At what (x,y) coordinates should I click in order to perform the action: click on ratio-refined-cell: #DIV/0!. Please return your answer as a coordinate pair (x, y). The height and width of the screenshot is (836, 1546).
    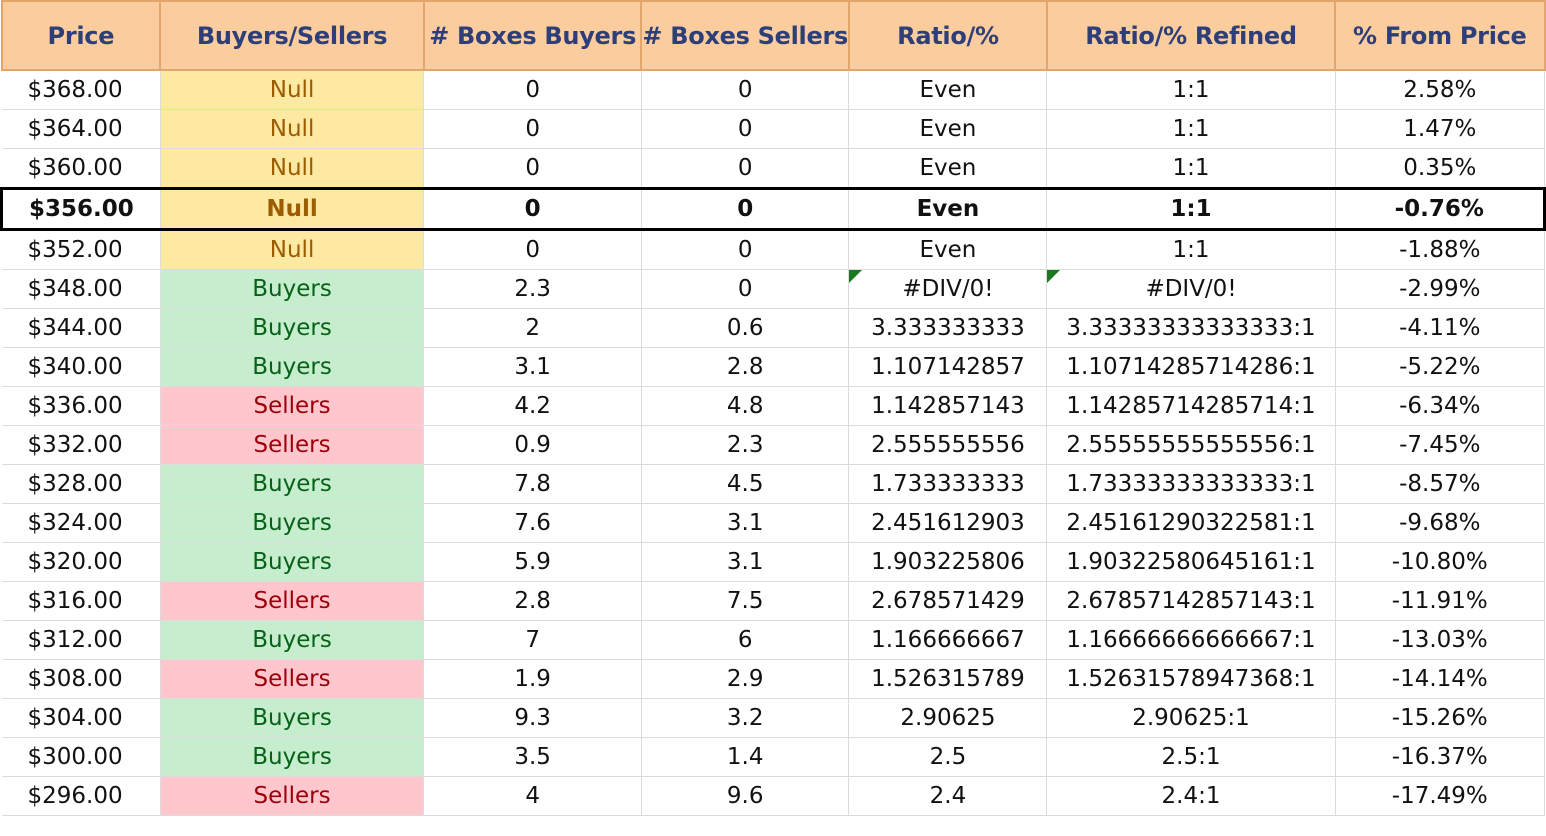
    Looking at the image, I should click on (1191, 289).